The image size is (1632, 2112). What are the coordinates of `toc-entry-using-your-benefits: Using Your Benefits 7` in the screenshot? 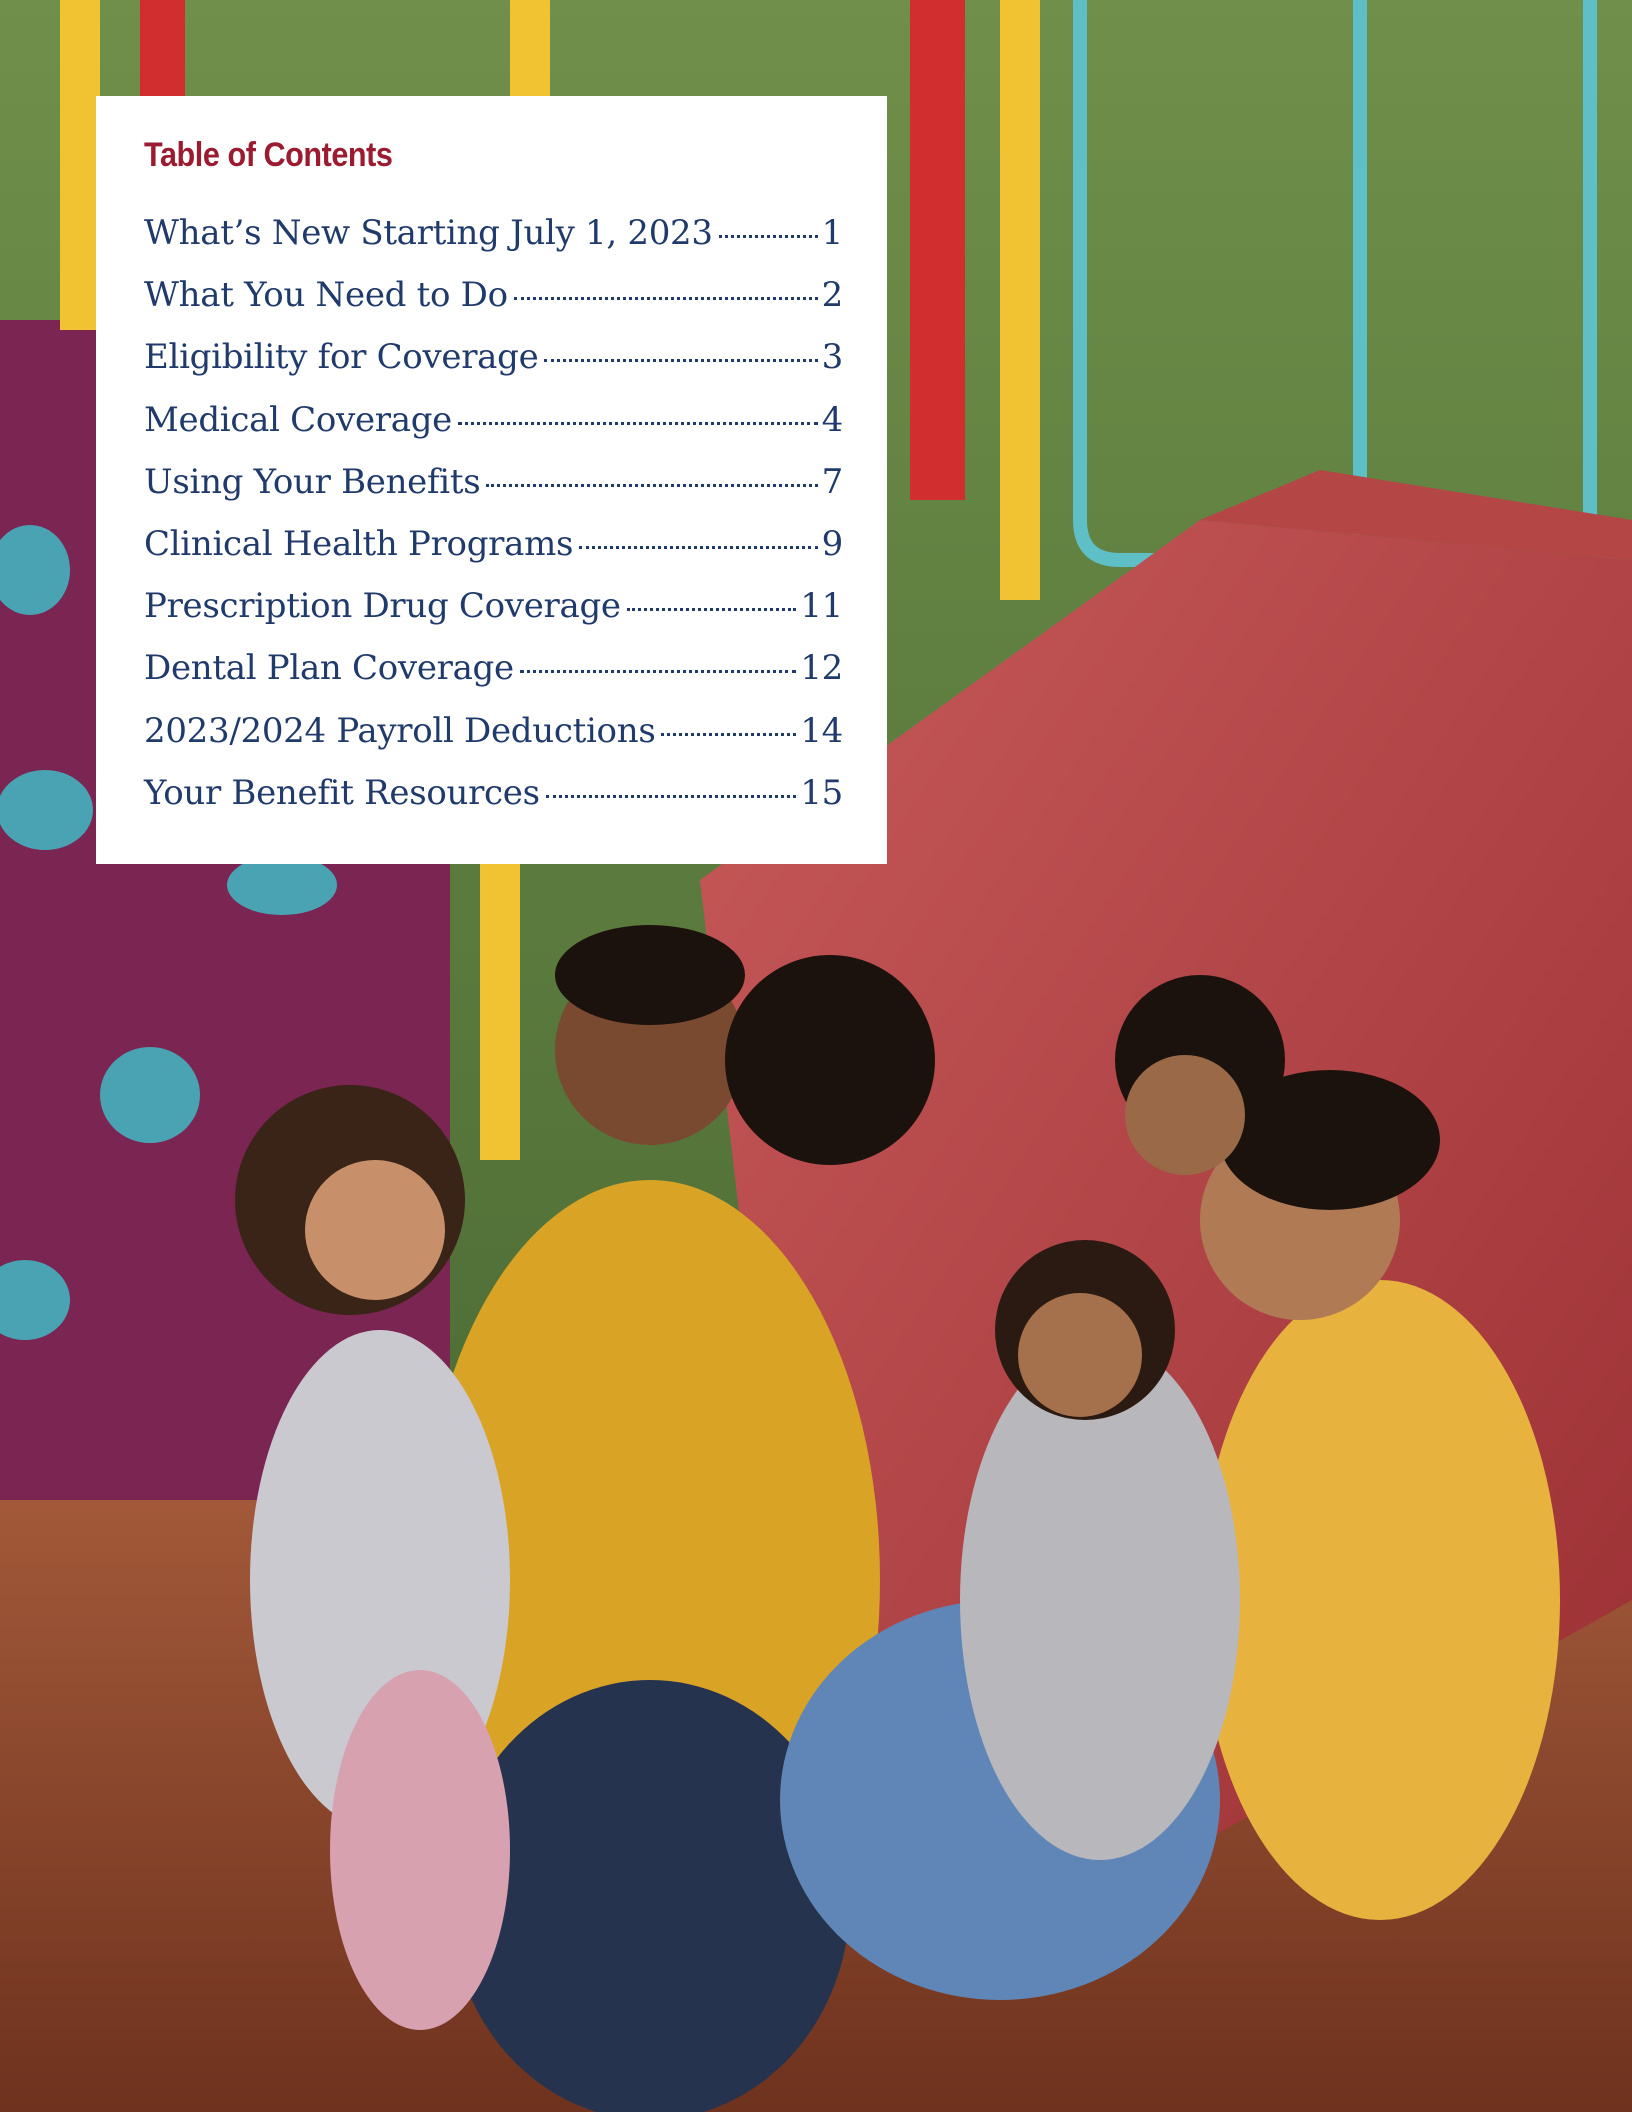 It's located at (493, 493).